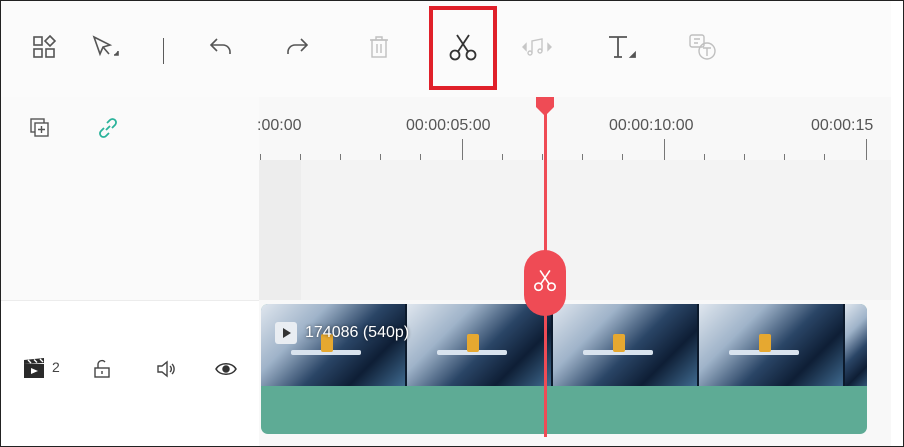  What do you see at coordinates (130, 300) in the screenshot?
I see `track-divider` at bounding box center [130, 300].